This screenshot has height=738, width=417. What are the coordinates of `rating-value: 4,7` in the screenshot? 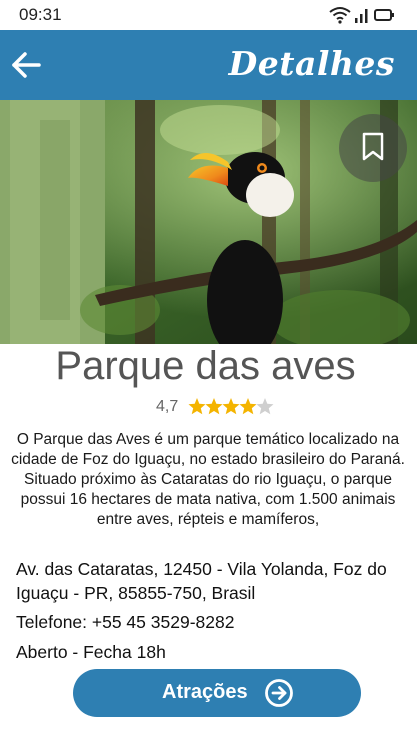 It's located at (167, 406).